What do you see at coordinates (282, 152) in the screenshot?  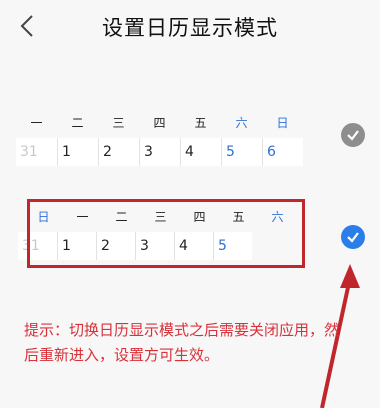 I see `day-cell: 6` at bounding box center [282, 152].